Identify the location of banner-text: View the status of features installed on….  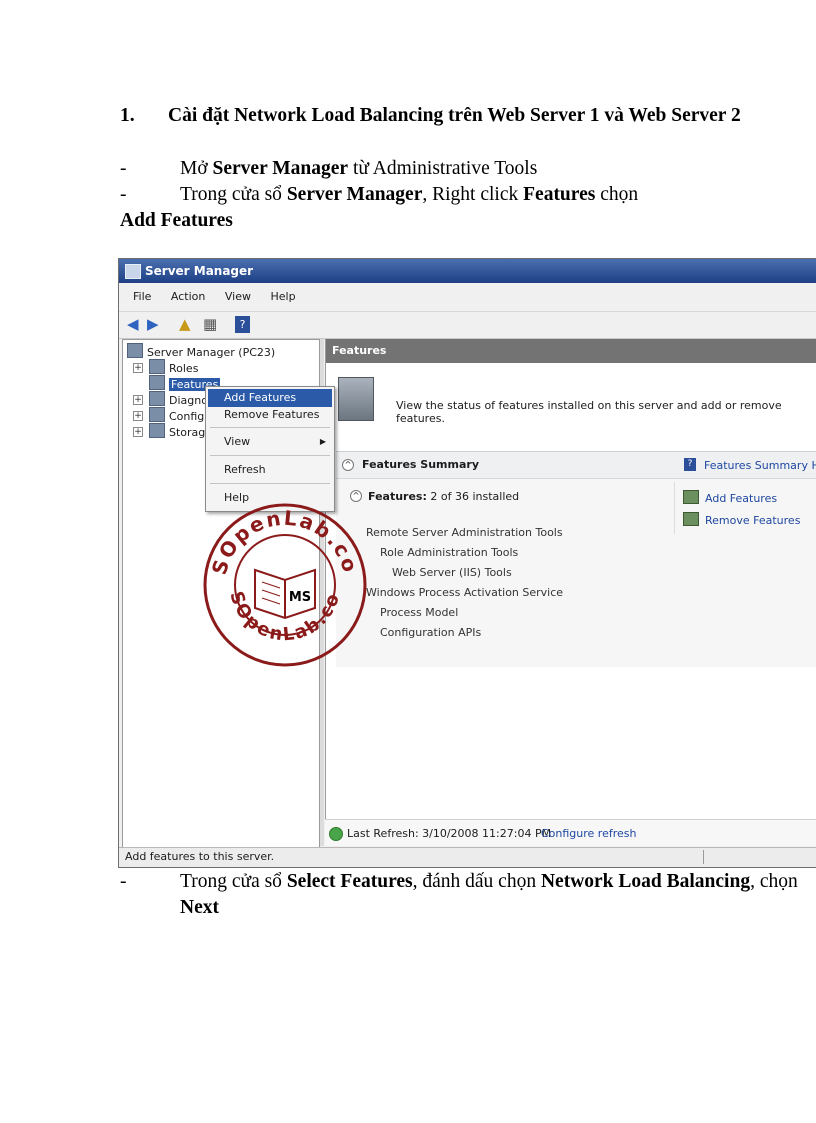
(589, 412).